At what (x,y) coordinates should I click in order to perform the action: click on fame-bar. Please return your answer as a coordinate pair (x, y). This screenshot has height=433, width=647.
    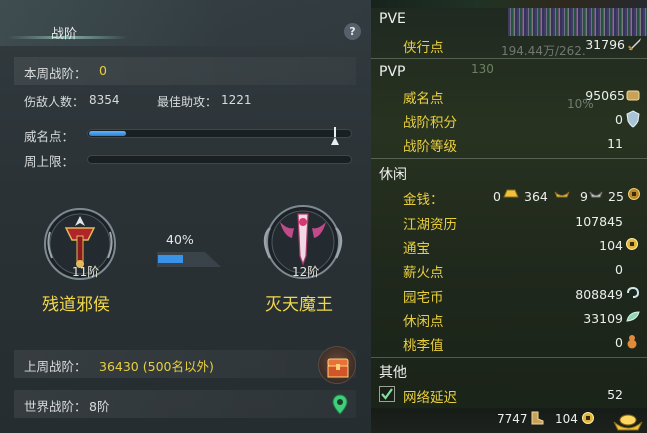
    Looking at the image, I should click on (219, 133).